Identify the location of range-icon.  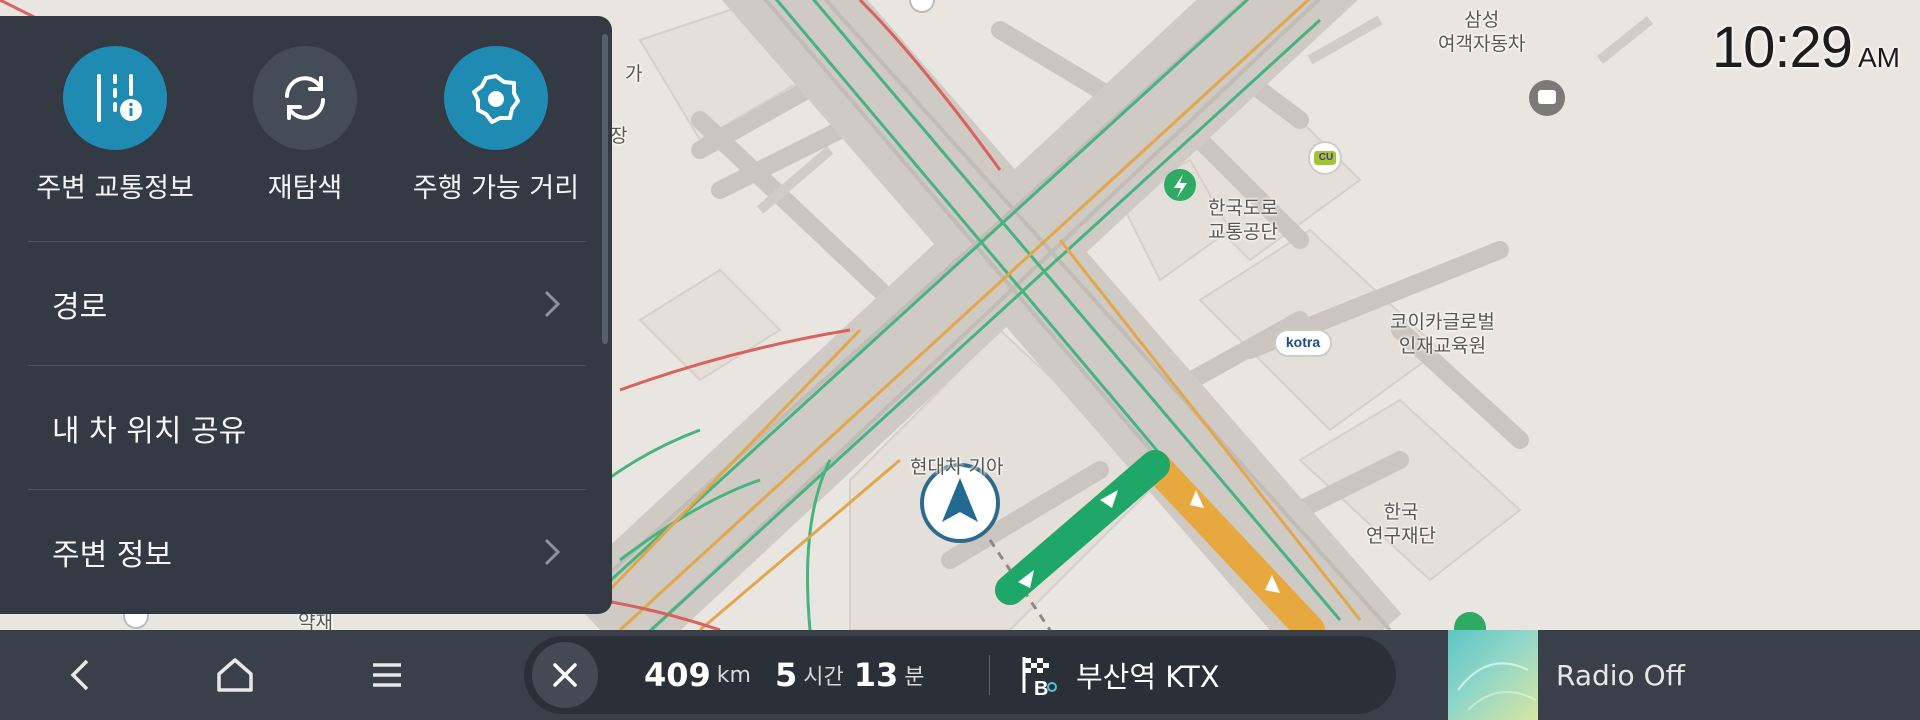
(496, 98).